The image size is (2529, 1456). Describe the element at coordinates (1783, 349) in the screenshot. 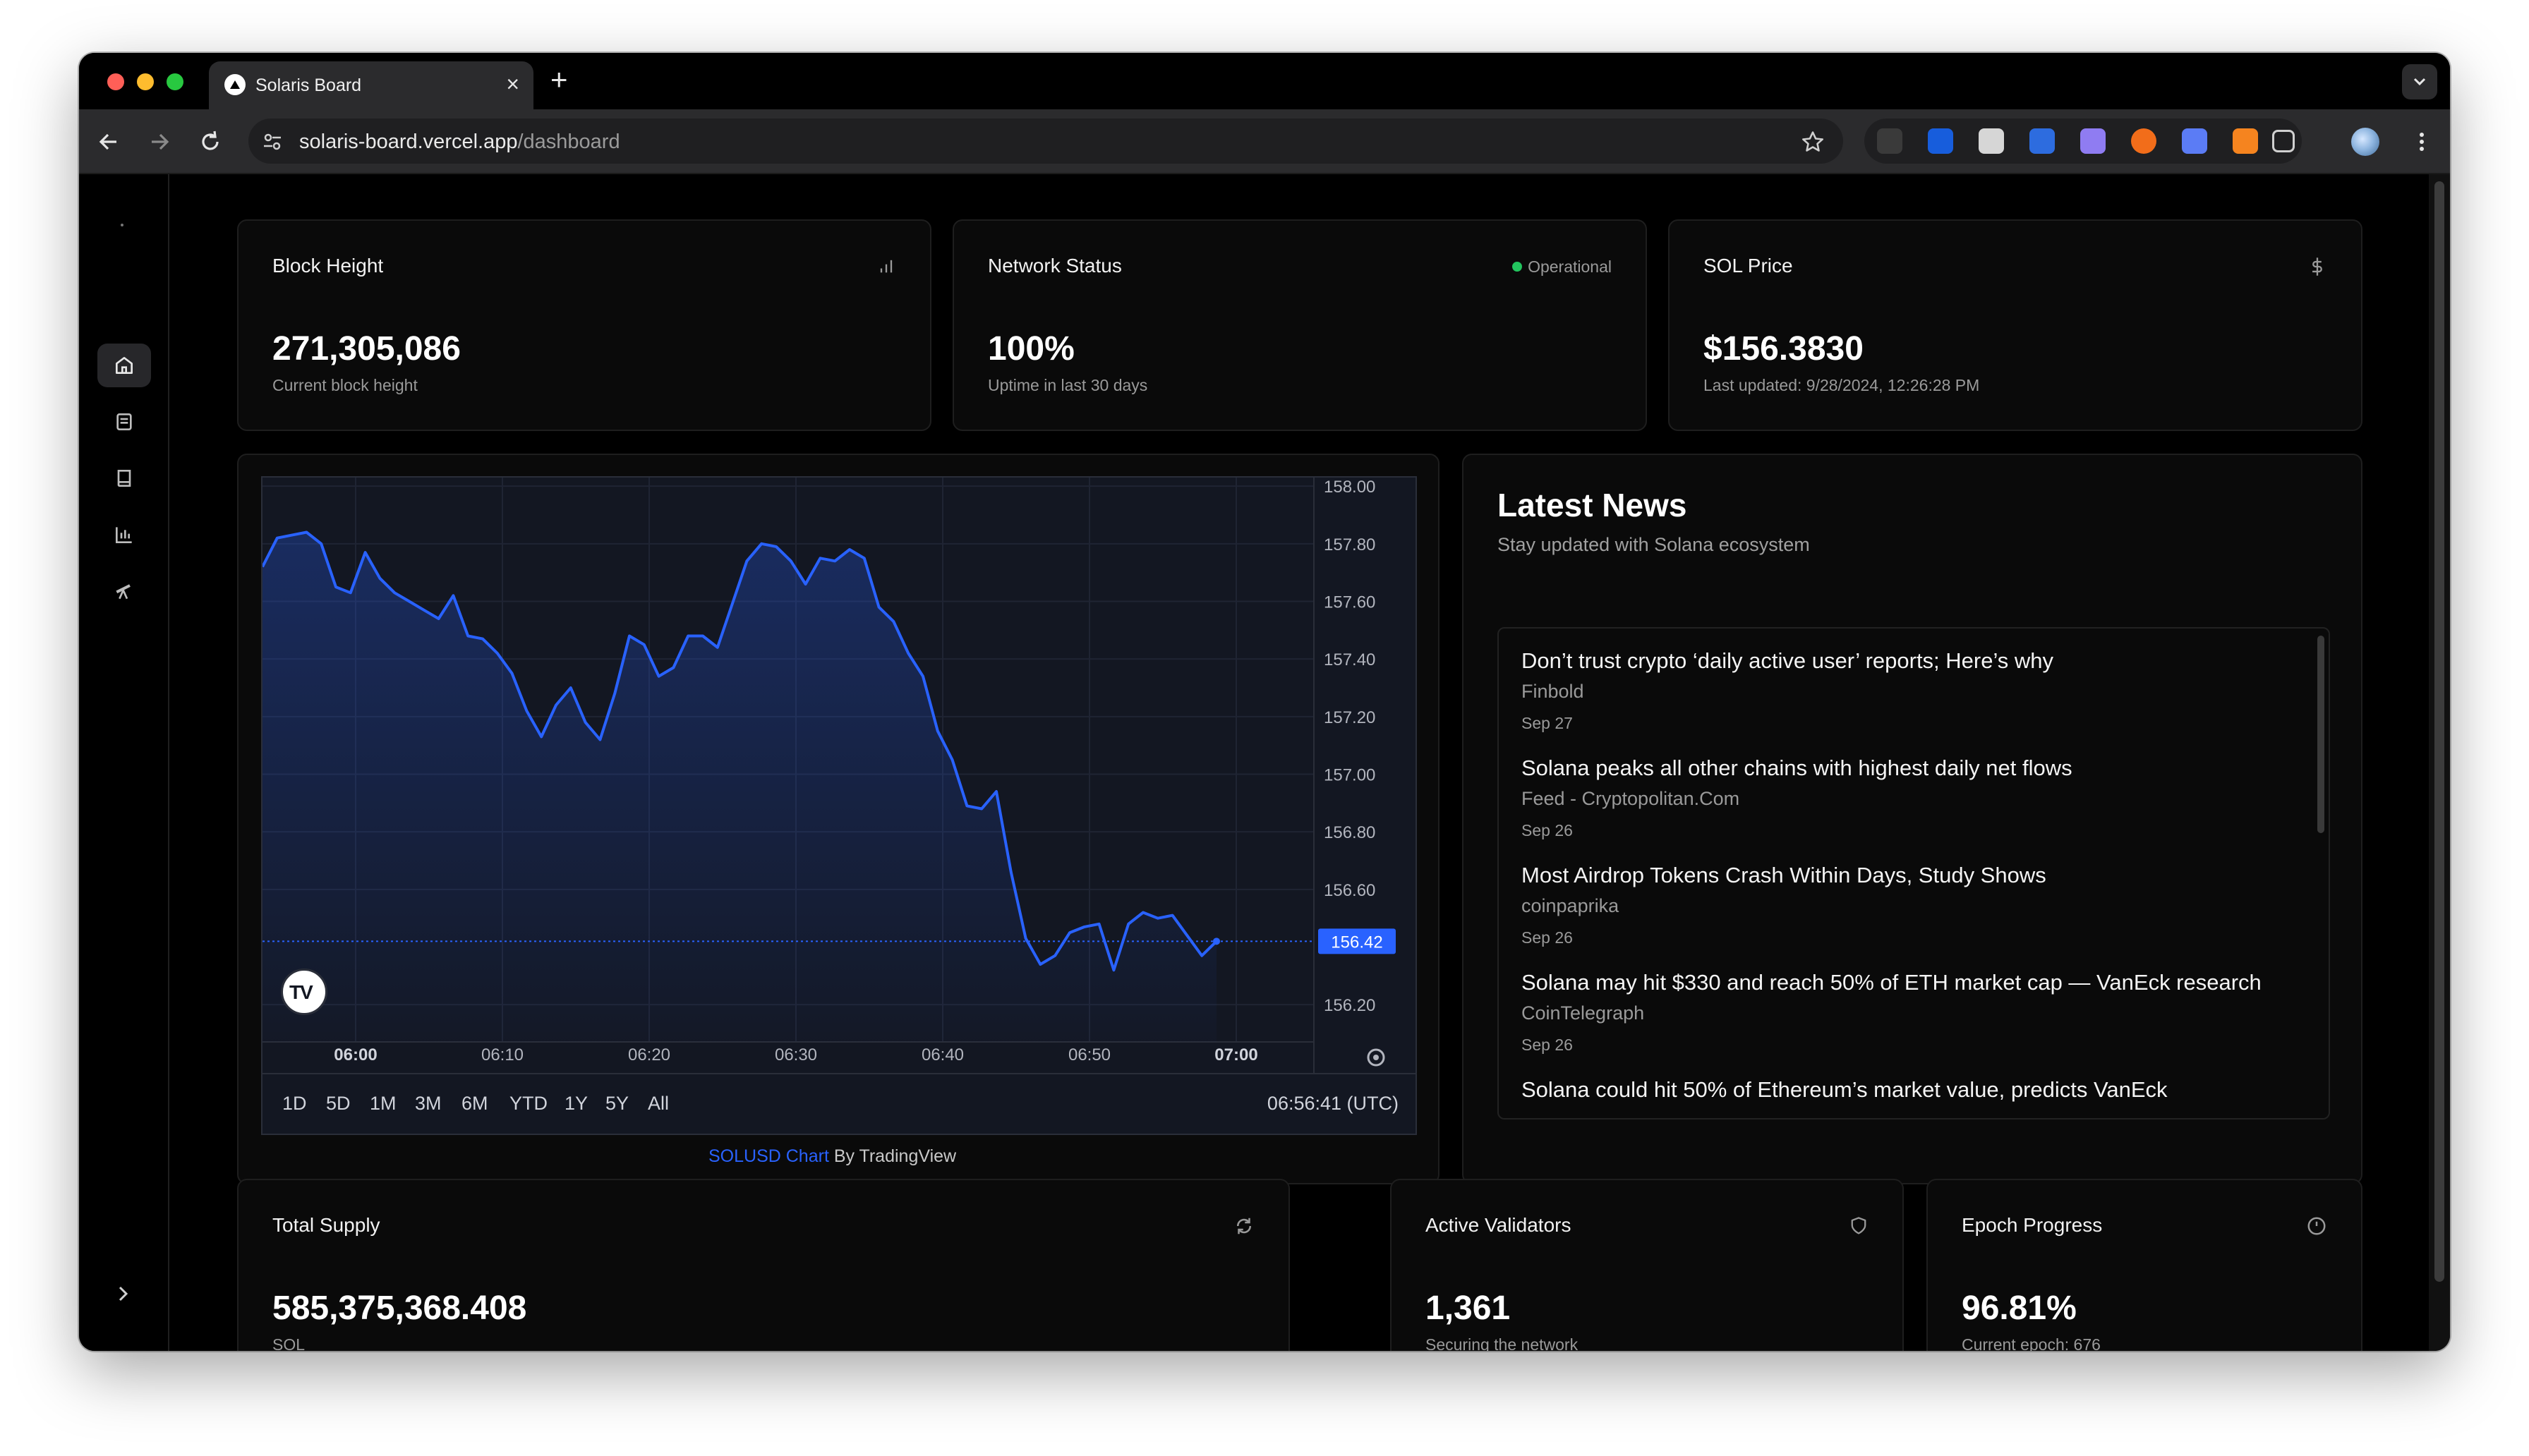

I see `sol-price-value: $156.3830` at that location.